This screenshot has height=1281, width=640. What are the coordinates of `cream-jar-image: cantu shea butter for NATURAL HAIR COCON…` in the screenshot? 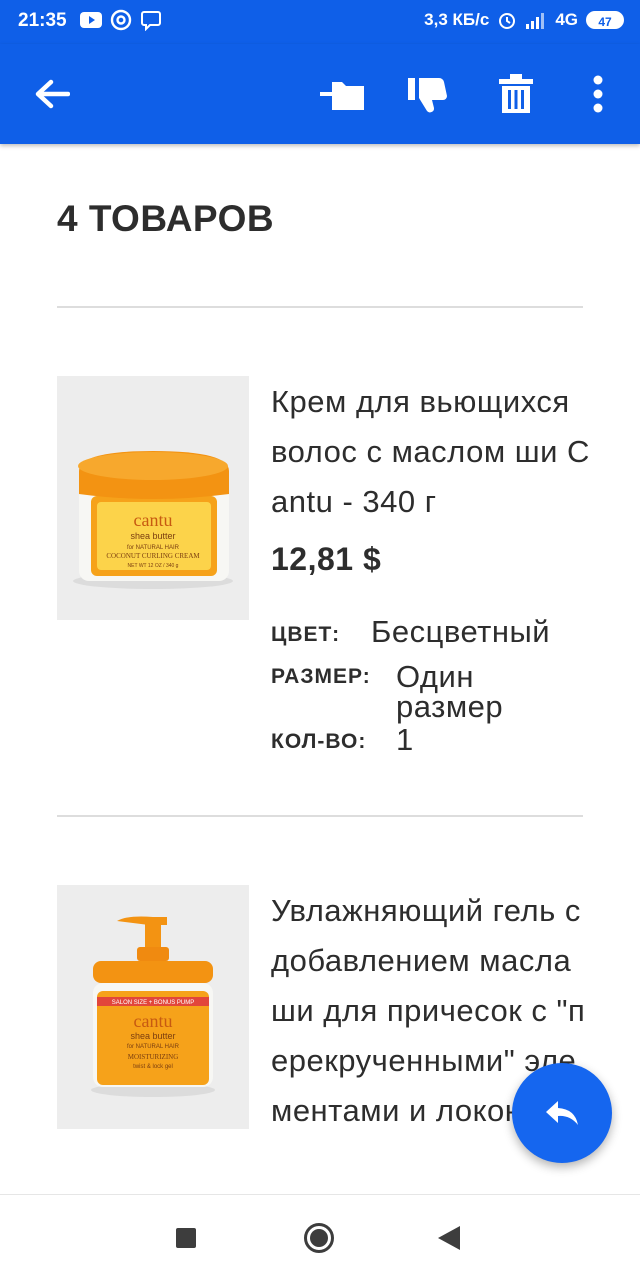 It's located at (153, 498).